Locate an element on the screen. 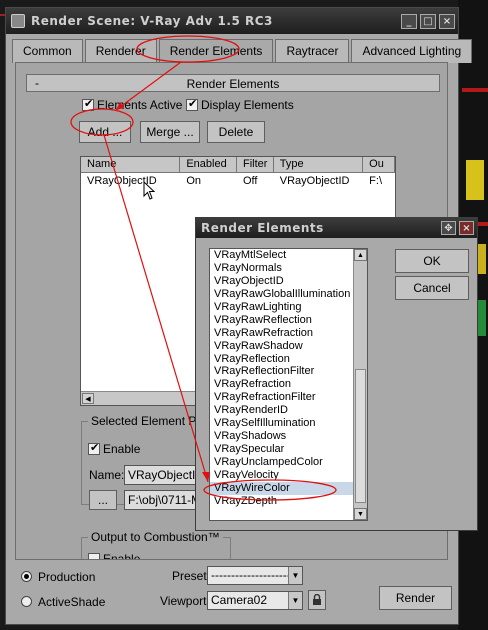 The image size is (488, 630). row-name: VRayObjectID is located at coordinates (122, 181).